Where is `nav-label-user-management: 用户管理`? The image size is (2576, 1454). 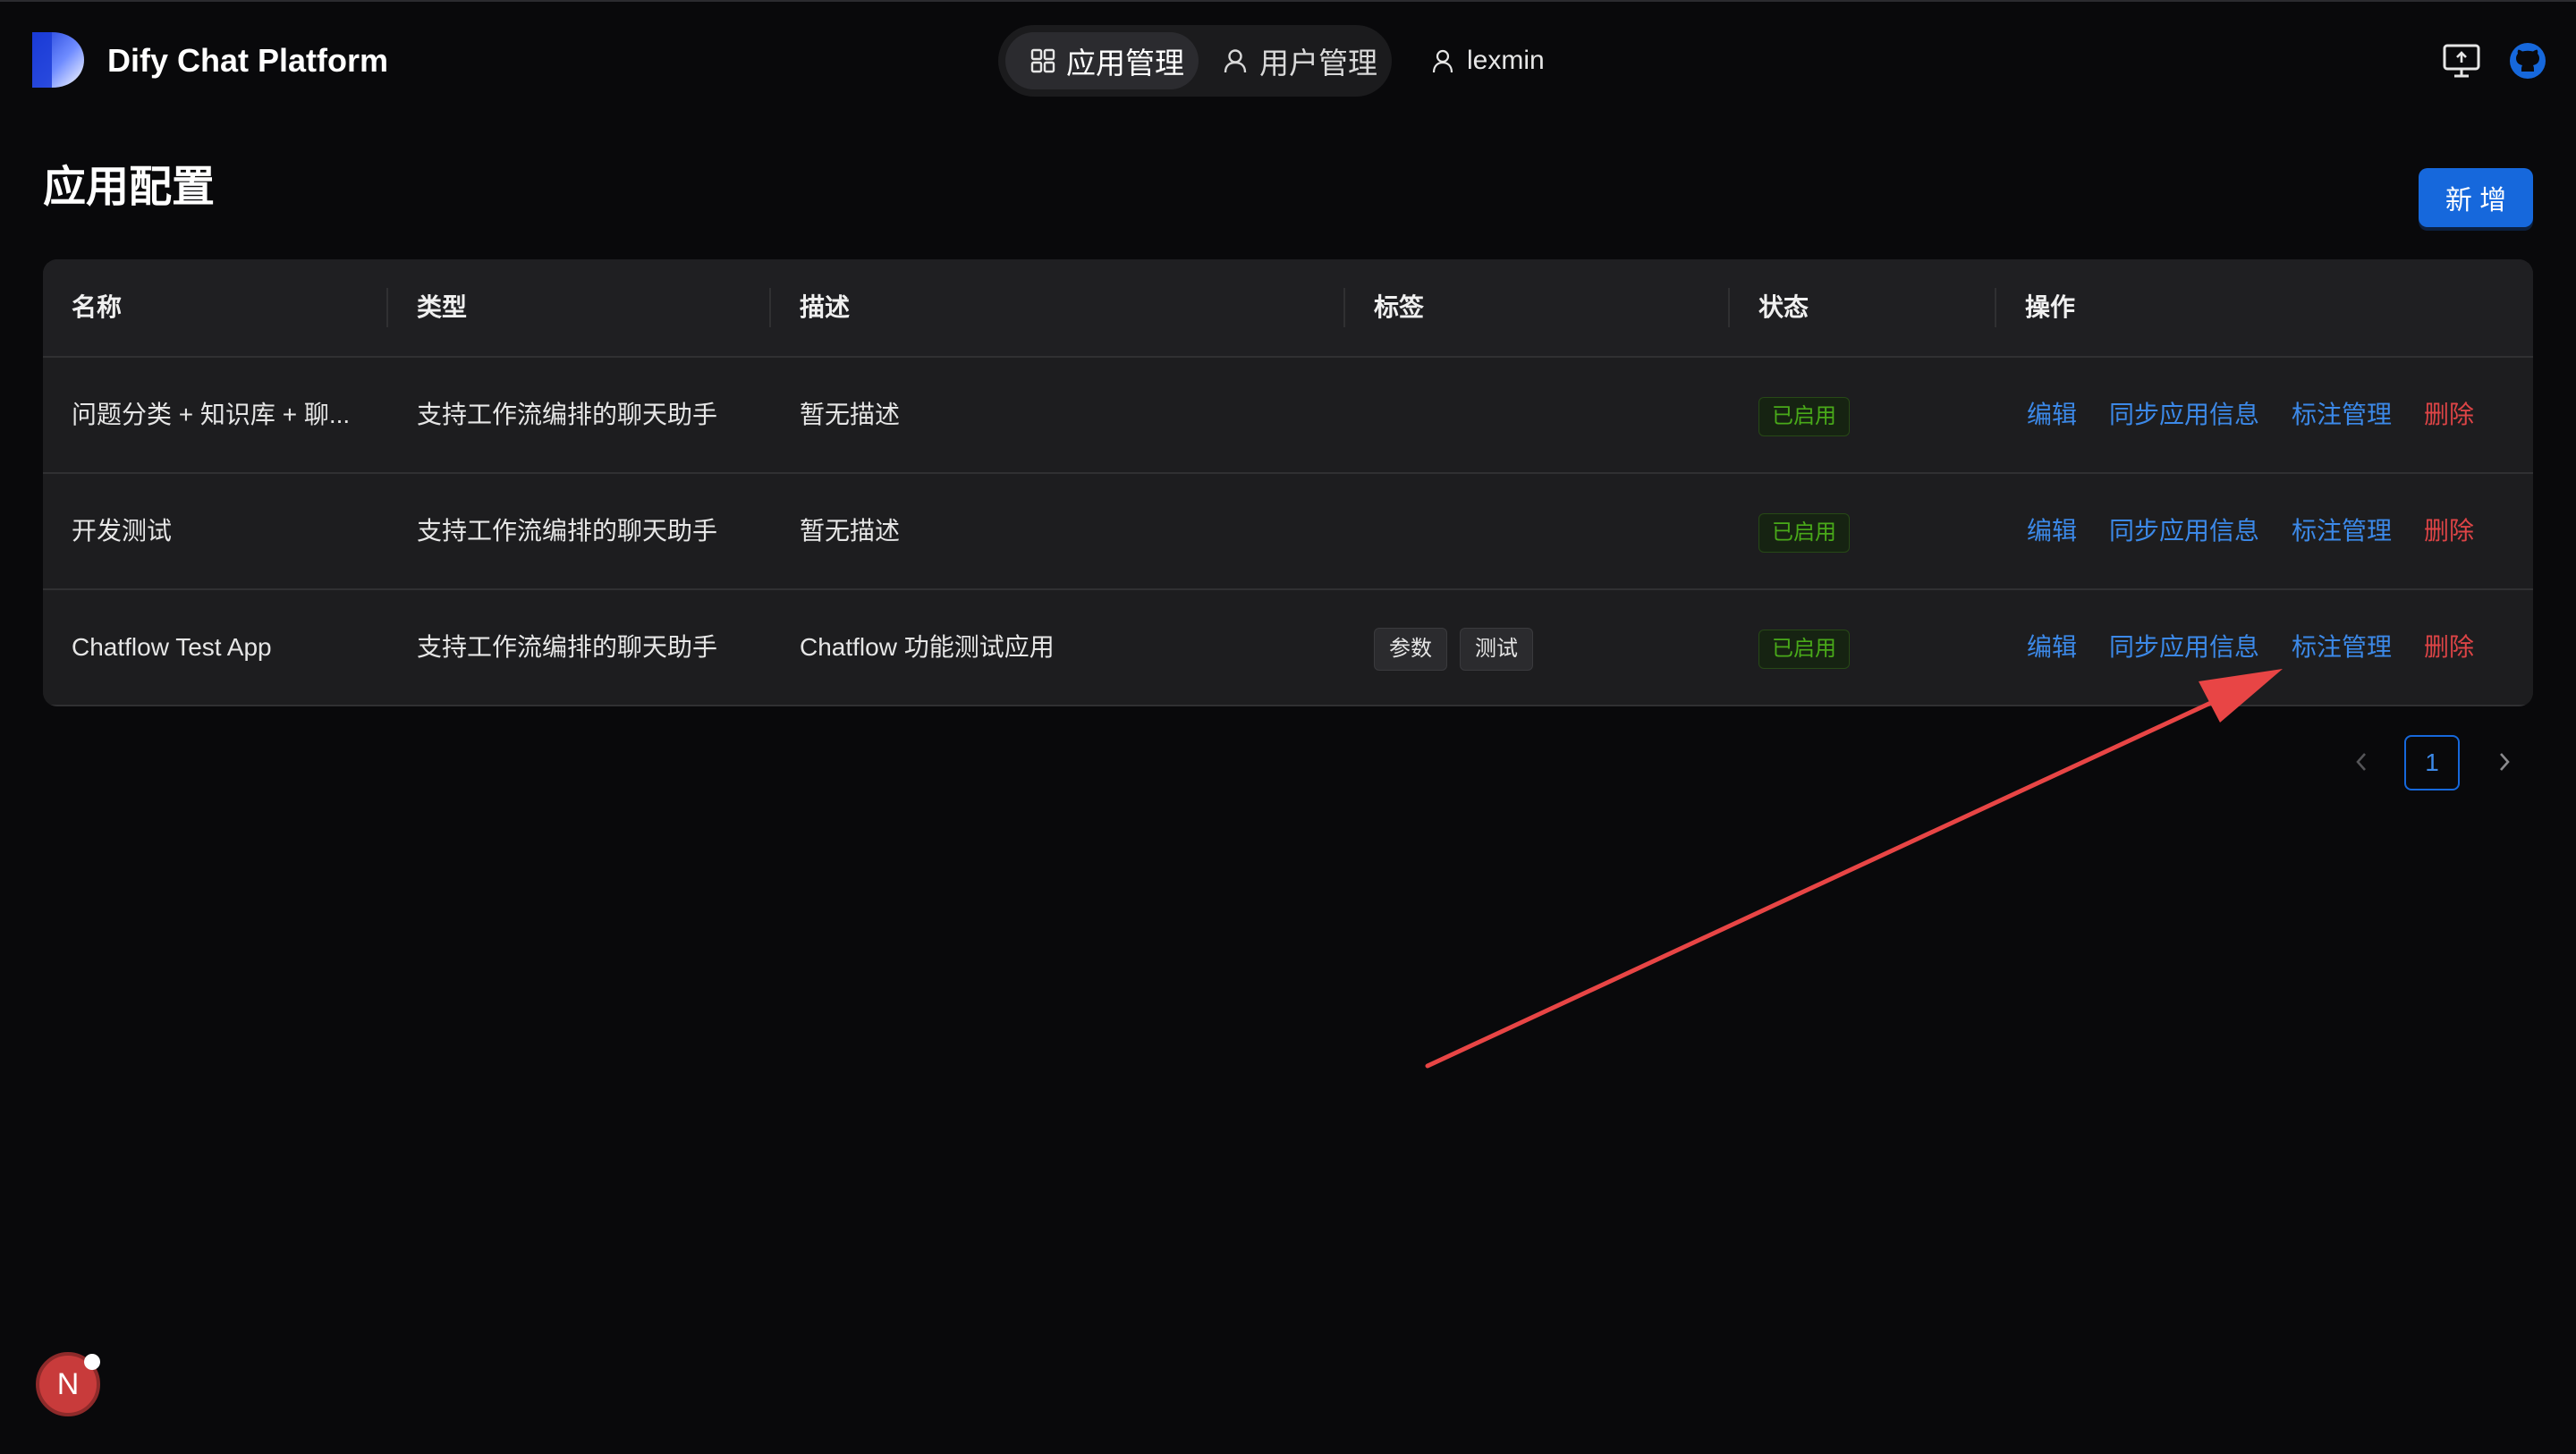
nav-label-user-management: 用户管理 is located at coordinates (1318, 63).